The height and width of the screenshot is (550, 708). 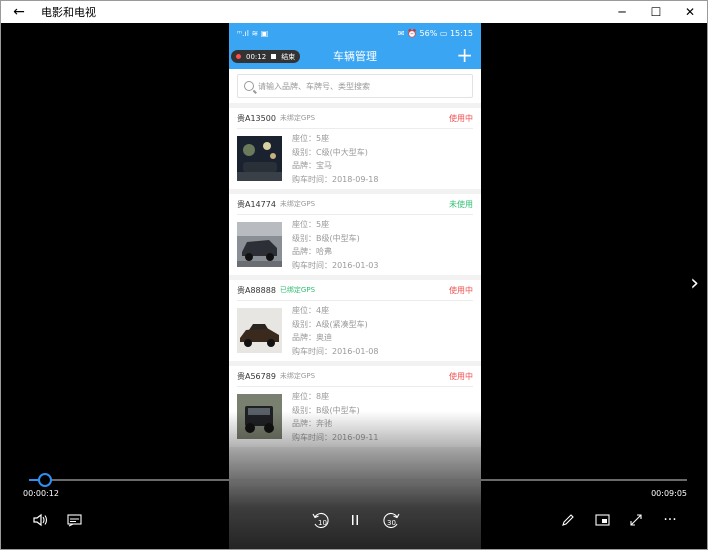 I want to click on close-button: ✕, so click(x=690, y=12).